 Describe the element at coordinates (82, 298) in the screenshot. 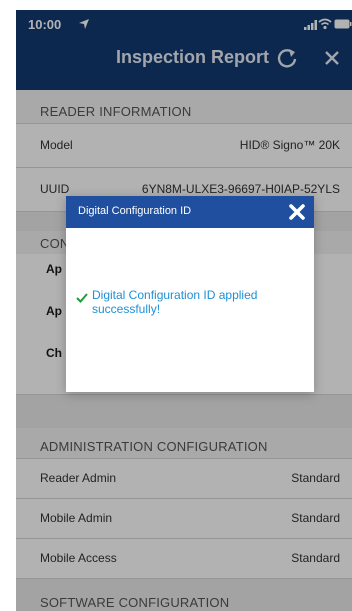

I see `check-icon` at that location.